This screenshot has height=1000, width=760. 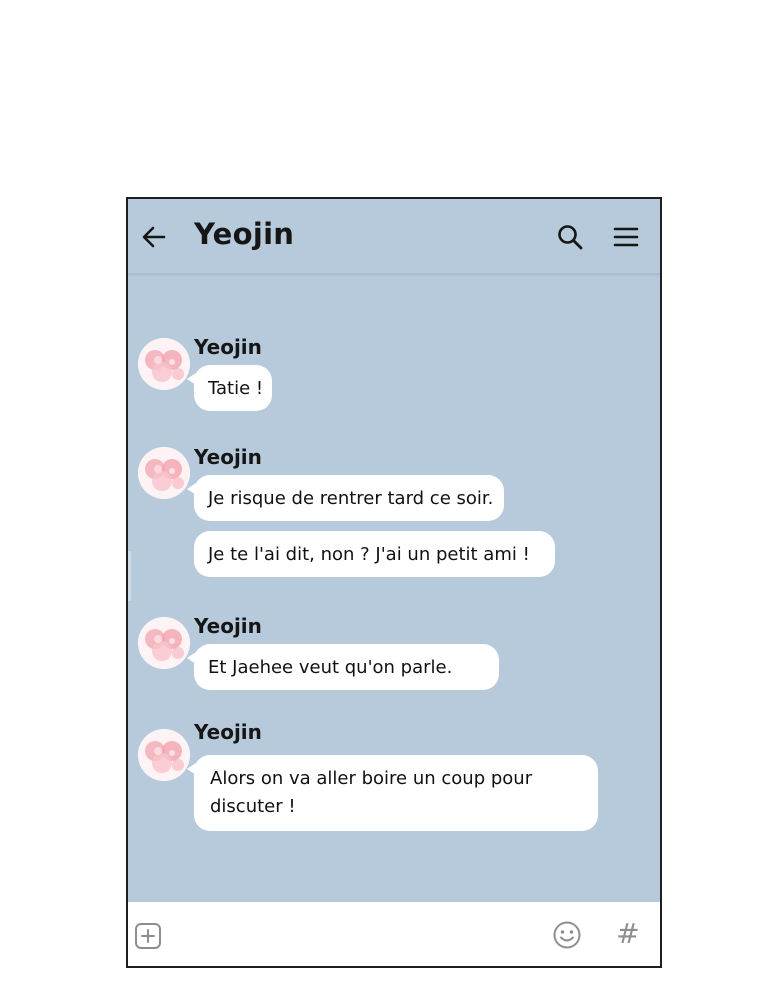 I want to click on hamburger-menu-icon, so click(x=626, y=237).